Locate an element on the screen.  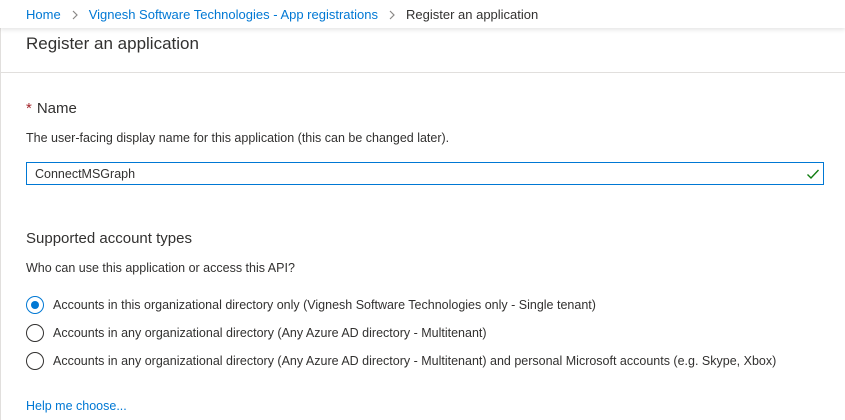
name-input is located at coordinates (412, 173).